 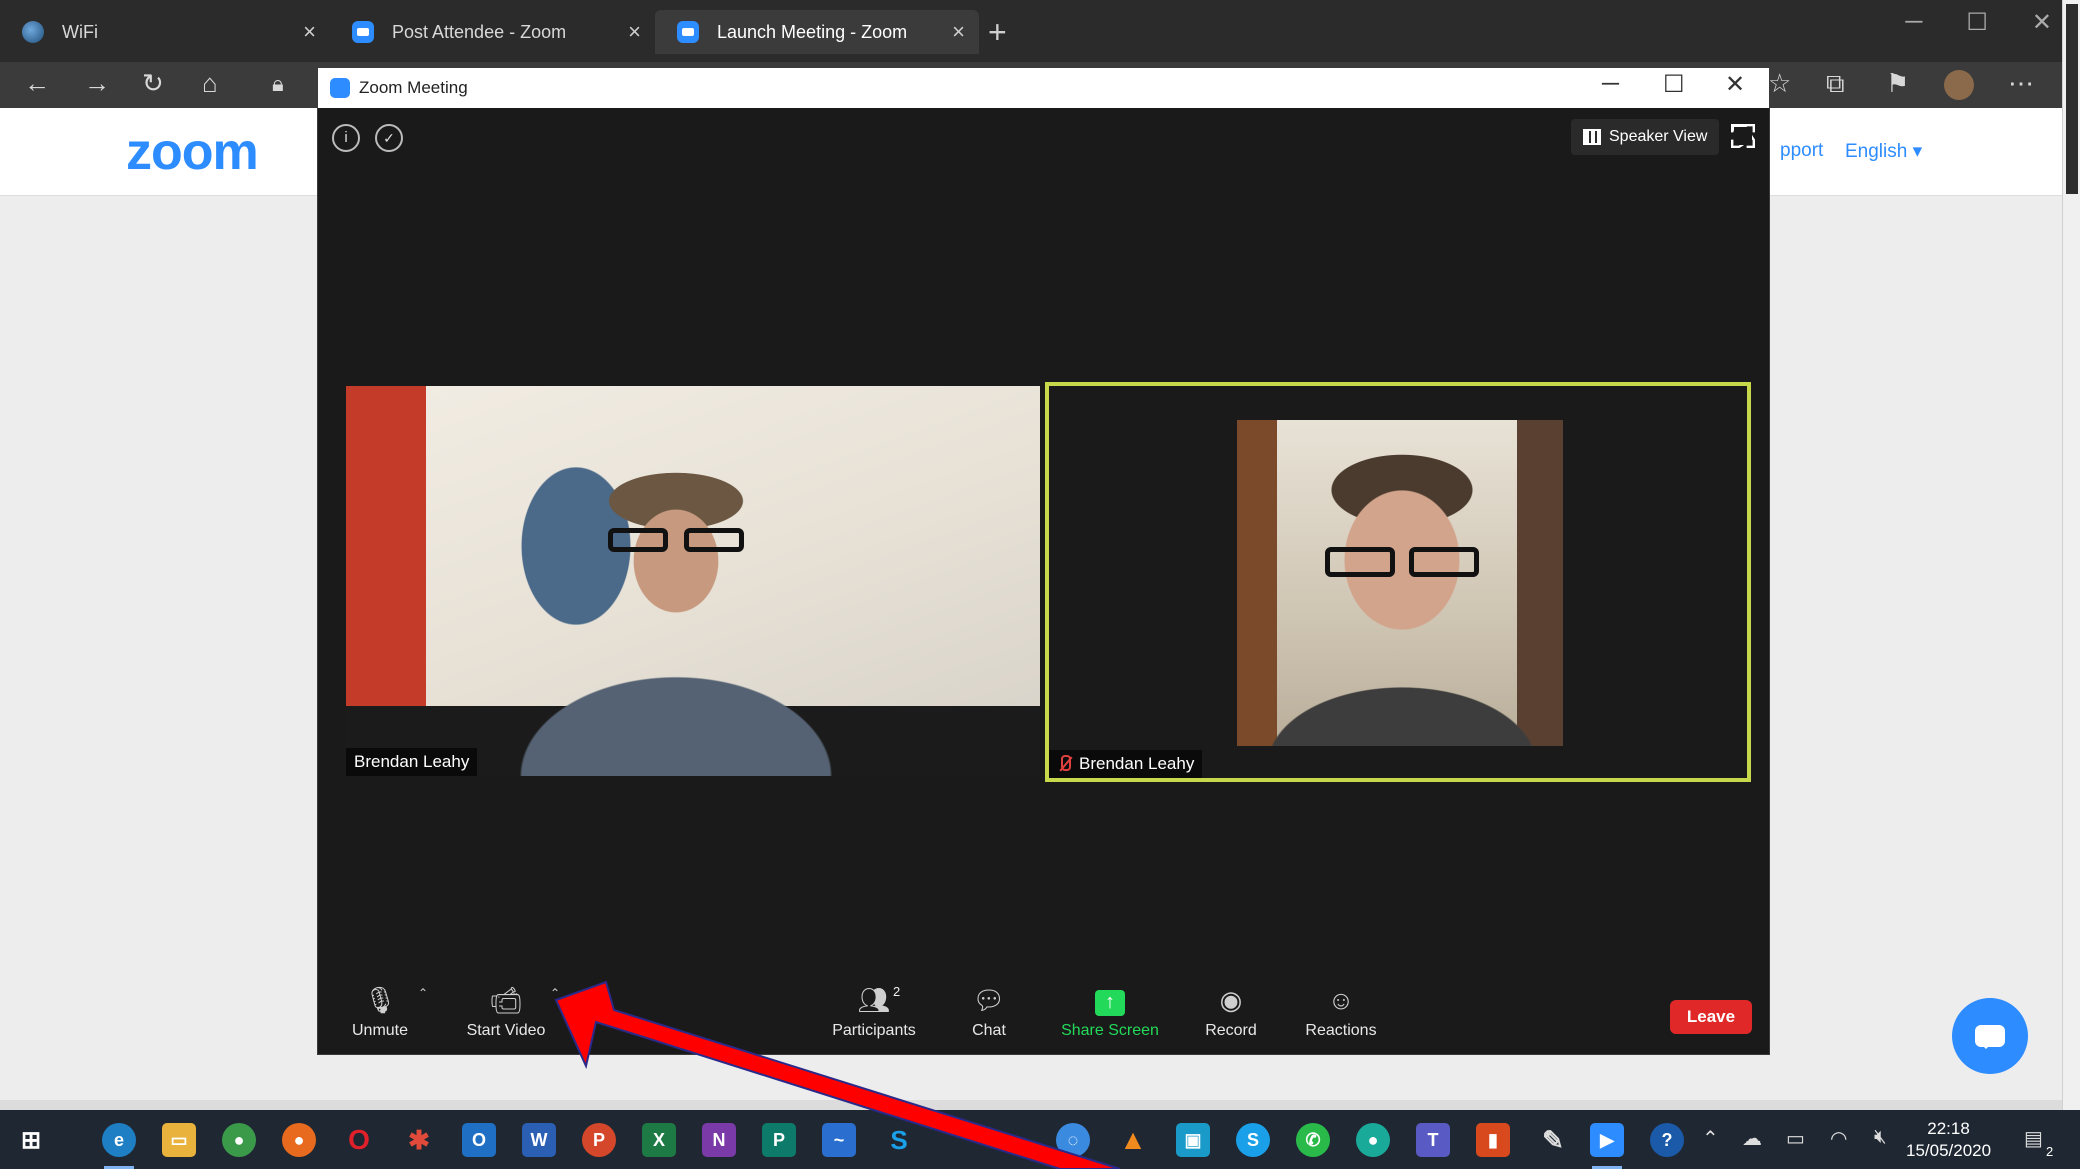 I want to click on start-windows-icon: ⊞, so click(x=31, y=1140).